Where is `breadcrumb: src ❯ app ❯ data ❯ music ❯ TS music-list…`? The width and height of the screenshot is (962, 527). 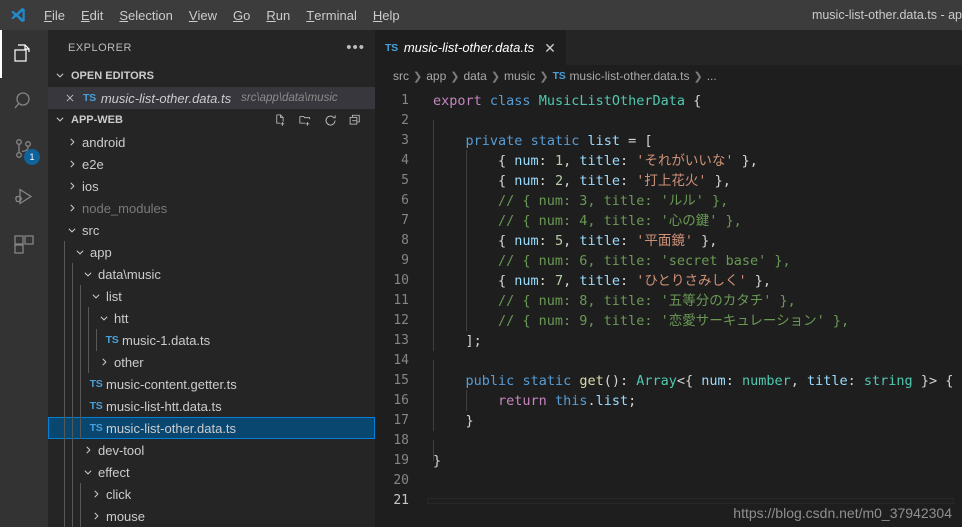
breadcrumb: src ❯ app ❯ data ❯ music ❯ TS music-list… is located at coordinates (668, 76).